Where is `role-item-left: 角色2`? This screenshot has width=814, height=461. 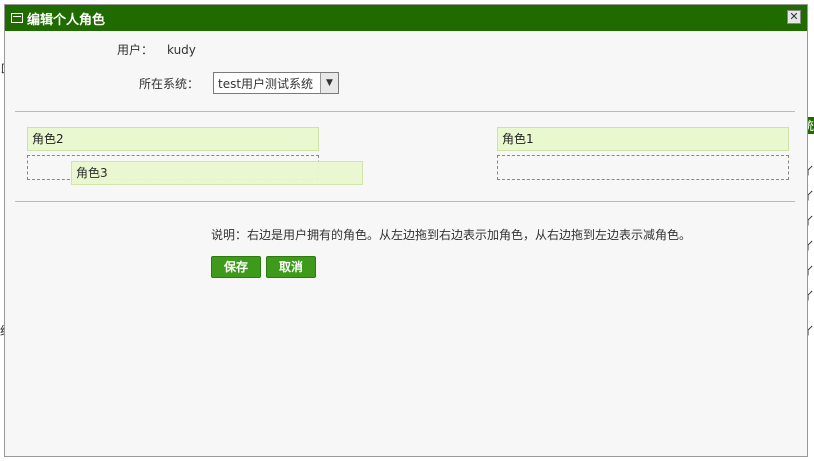 role-item-left: 角色2 is located at coordinates (173, 139).